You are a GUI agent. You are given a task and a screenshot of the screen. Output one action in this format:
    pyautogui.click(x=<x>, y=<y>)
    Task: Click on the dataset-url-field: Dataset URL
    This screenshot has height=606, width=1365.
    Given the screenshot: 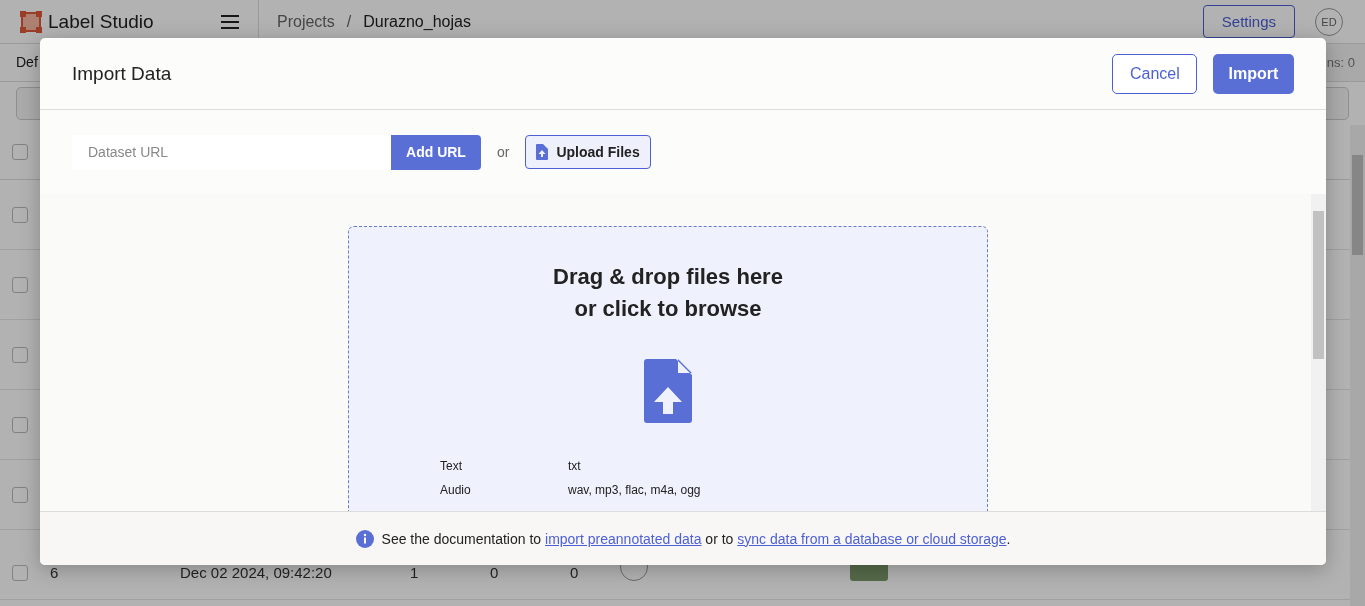 What is the action you would take?
    pyautogui.click(x=231, y=152)
    